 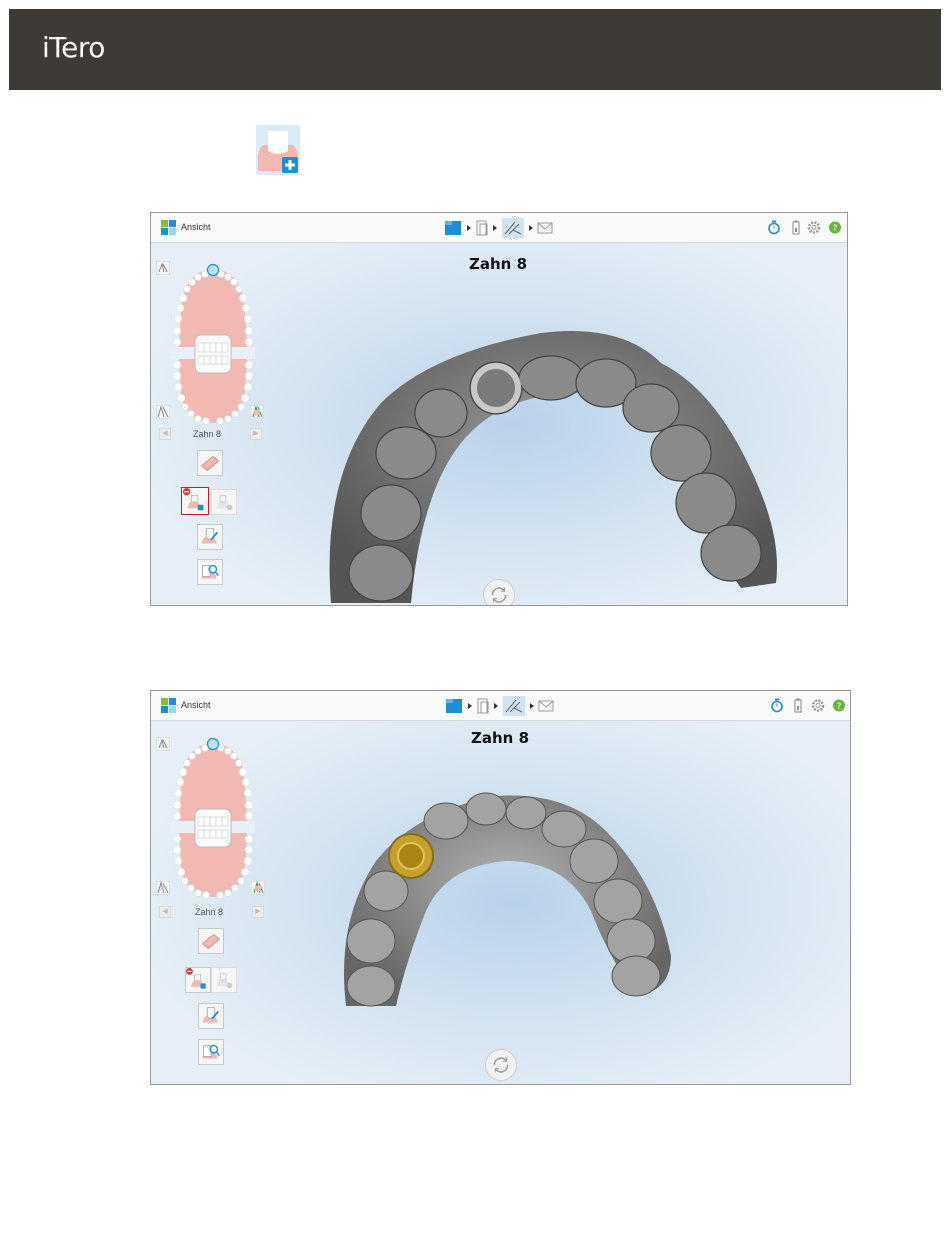 What do you see at coordinates (73, 47) in the screenshot?
I see `itero-logo: iTero` at bounding box center [73, 47].